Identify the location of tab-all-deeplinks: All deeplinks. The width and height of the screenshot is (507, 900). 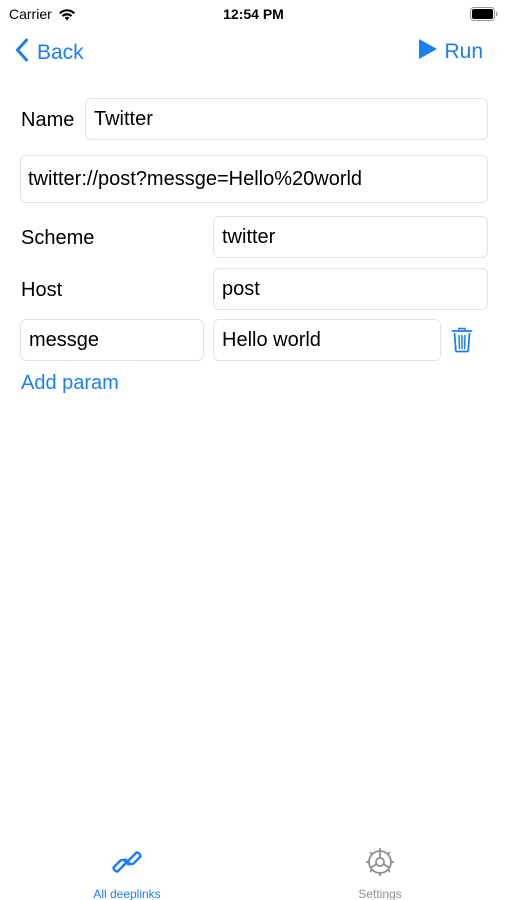
(127, 873).